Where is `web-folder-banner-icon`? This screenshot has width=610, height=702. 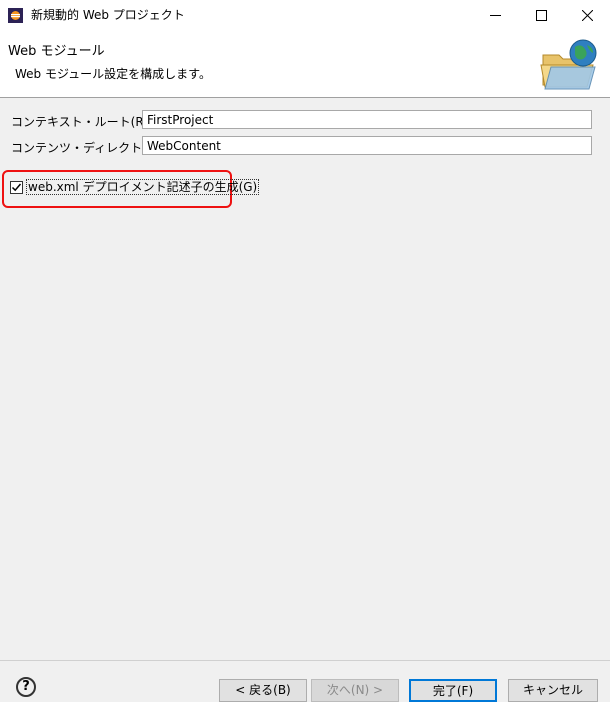
web-folder-banner-icon is located at coordinates (568, 64).